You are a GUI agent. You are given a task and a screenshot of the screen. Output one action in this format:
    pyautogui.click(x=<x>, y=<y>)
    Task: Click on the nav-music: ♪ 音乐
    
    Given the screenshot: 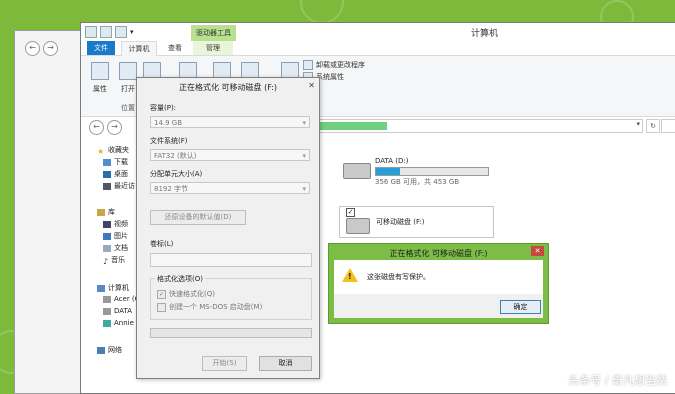 What is the action you would take?
    pyautogui.click(x=114, y=260)
    